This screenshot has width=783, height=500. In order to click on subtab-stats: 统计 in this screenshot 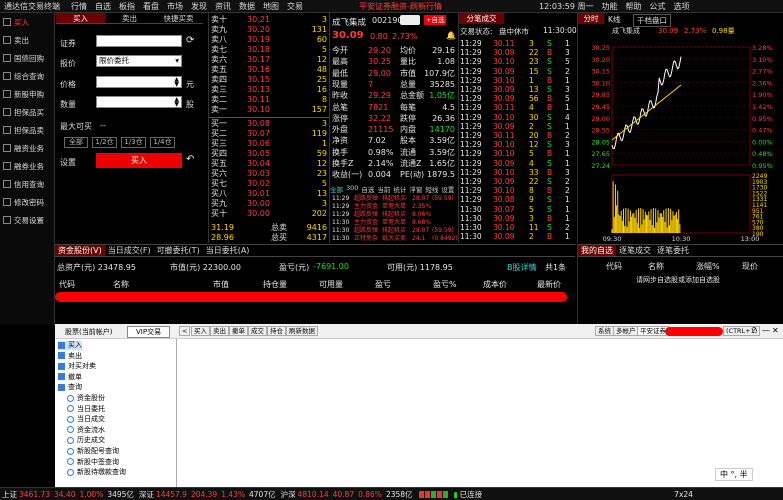, I will do `click(399, 189)`.